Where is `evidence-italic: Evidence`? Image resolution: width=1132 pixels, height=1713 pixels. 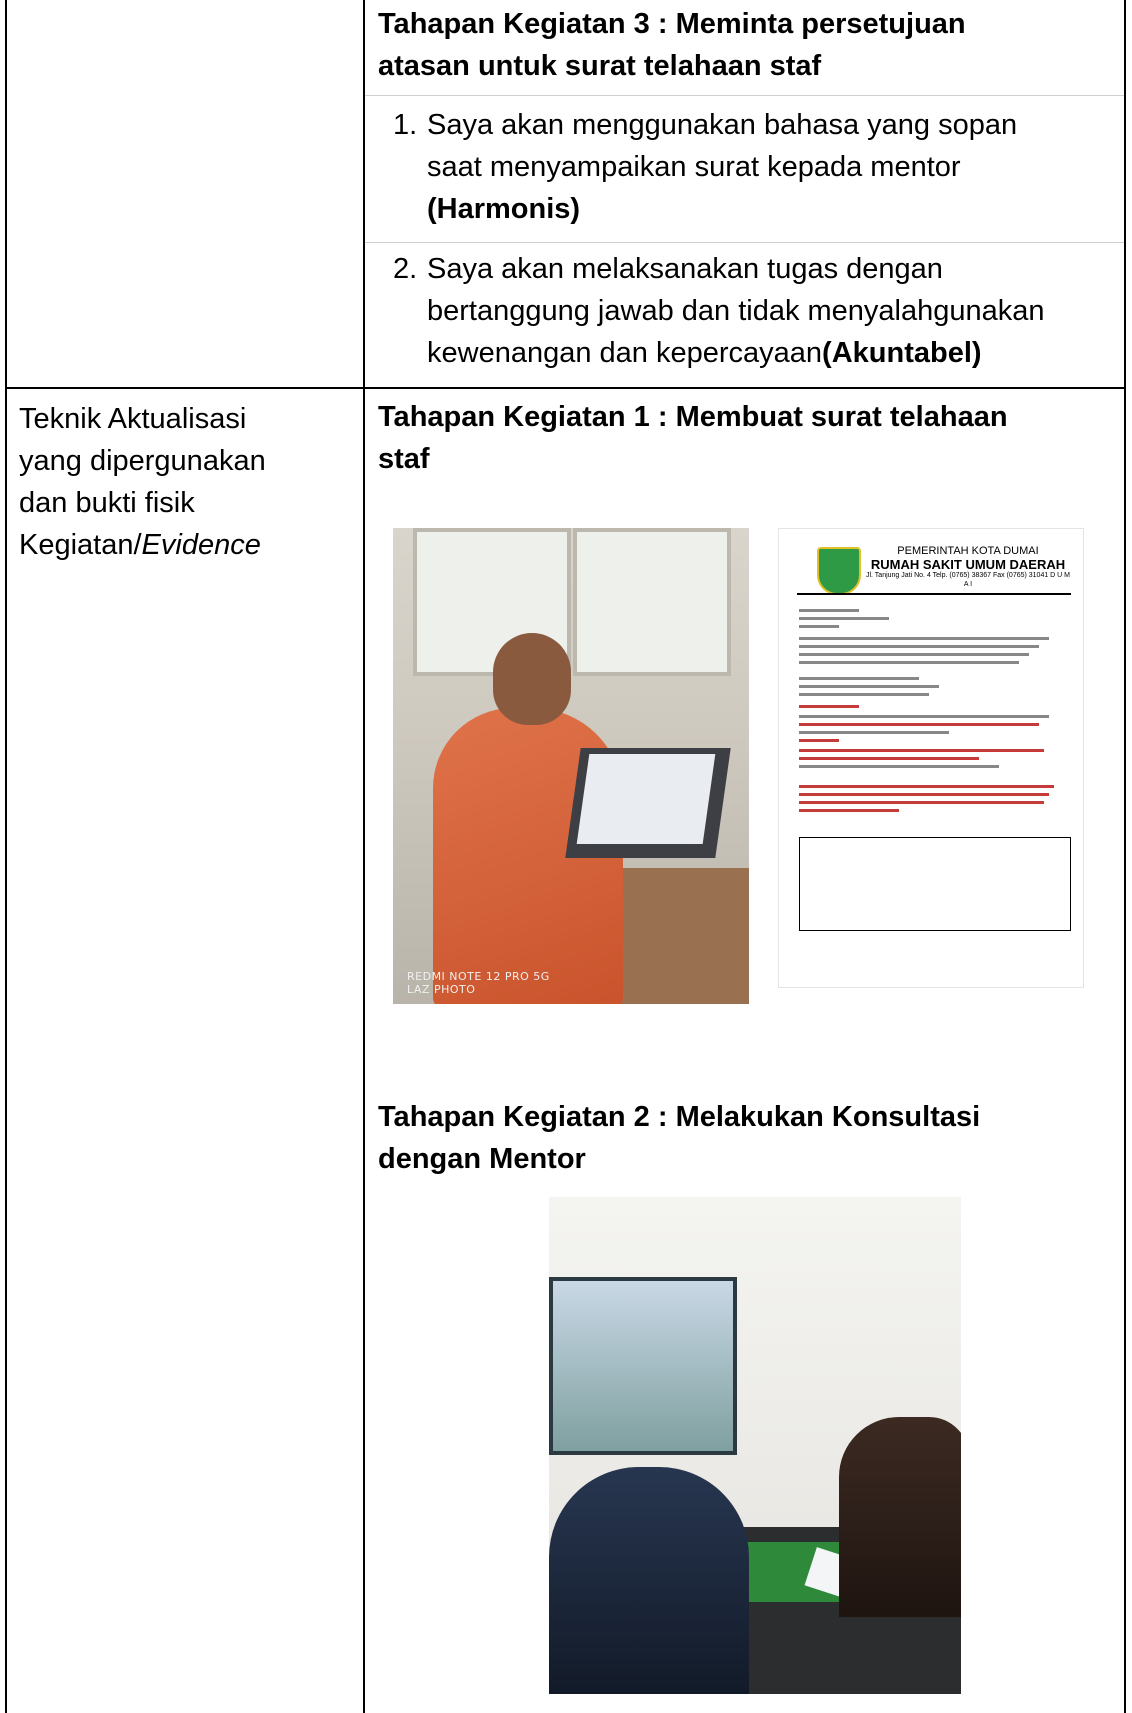 evidence-italic: Evidence is located at coordinates (201, 545).